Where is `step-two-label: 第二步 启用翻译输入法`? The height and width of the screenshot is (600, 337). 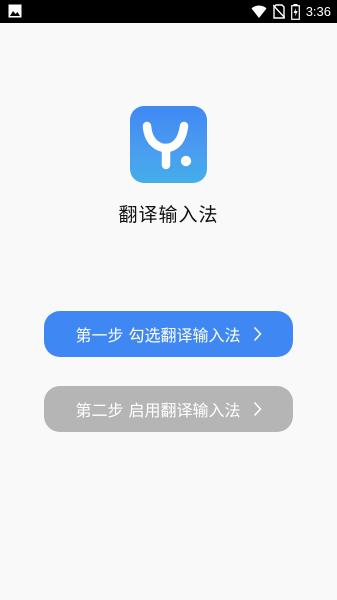 step-two-label: 第二步 启用翻译输入法 is located at coordinates (158, 410).